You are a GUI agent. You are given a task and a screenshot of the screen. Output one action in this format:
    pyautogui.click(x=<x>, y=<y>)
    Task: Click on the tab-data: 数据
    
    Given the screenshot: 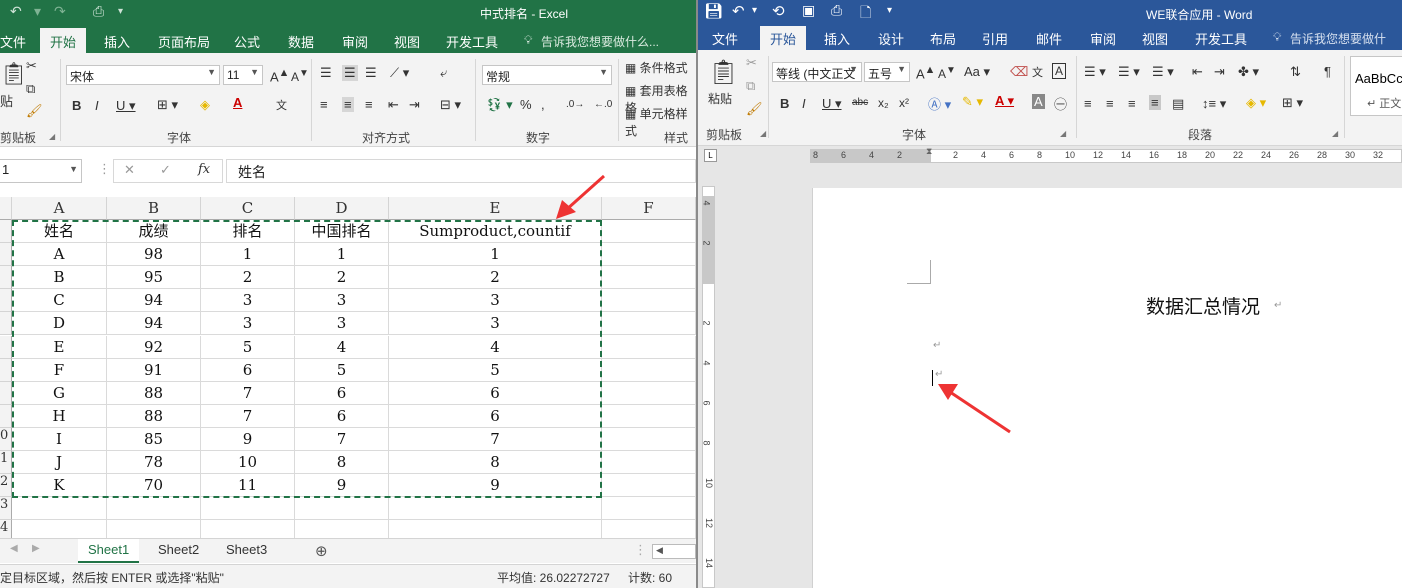 What is the action you would take?
    pyautogui.click(x=301, y=41)
    